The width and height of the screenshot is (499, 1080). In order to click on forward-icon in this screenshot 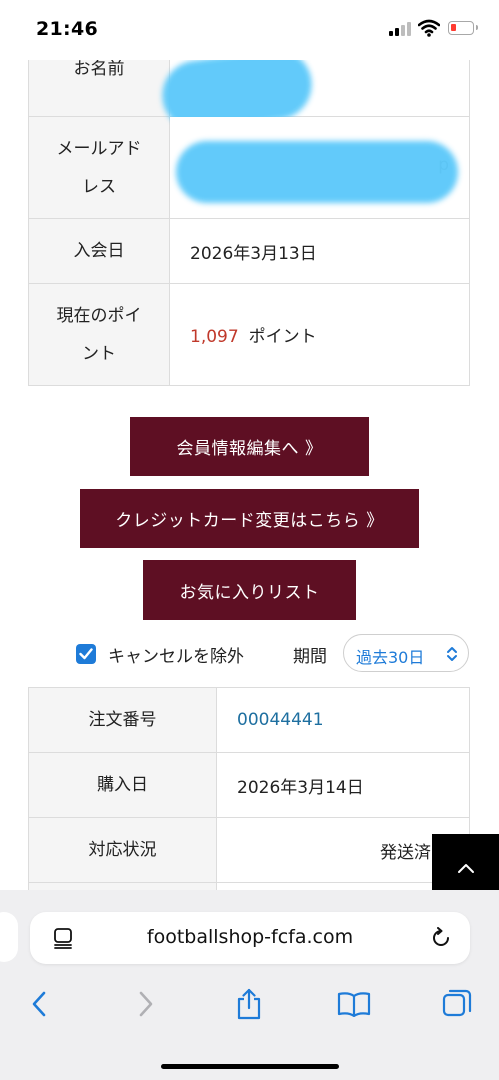, I will do `click(146, 1004)`.